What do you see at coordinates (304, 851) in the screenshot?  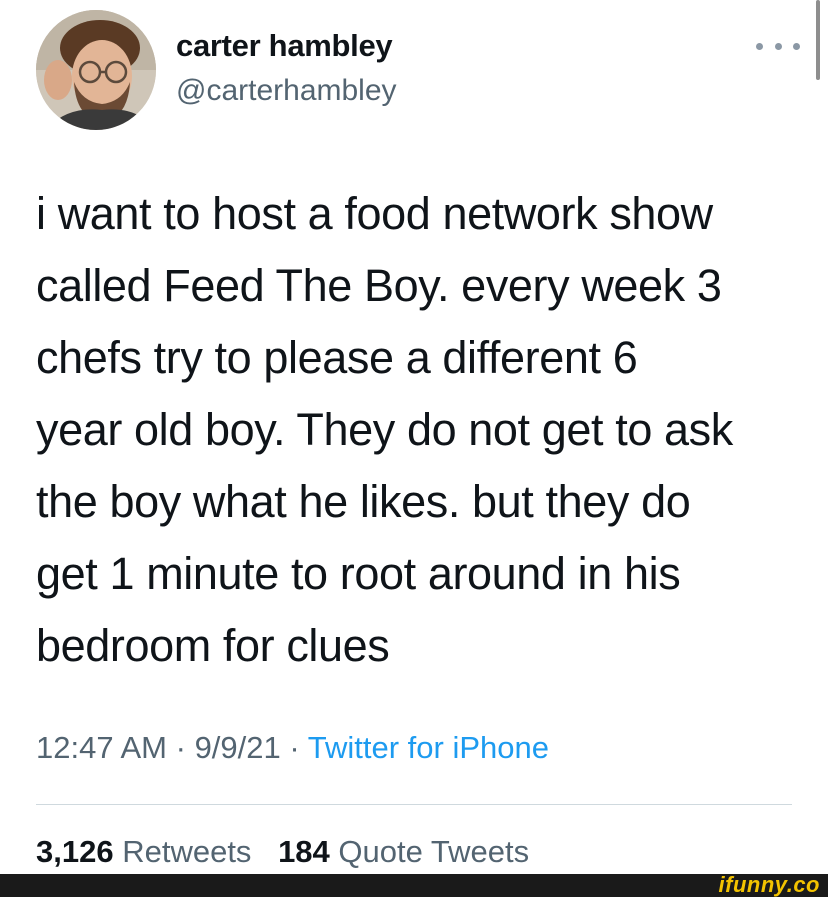 I see `quote-tweets-count: 184` at bounding box center [304, 851].